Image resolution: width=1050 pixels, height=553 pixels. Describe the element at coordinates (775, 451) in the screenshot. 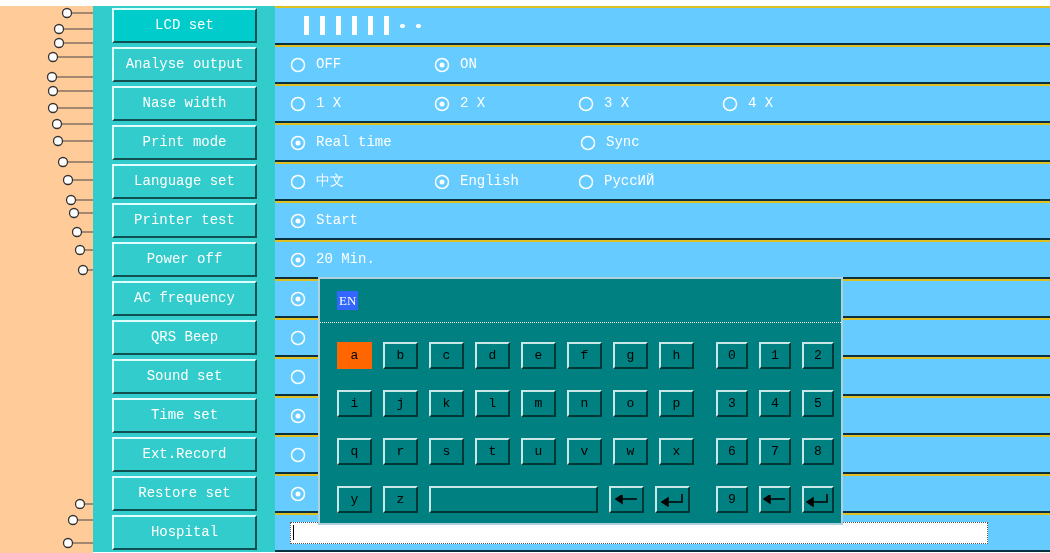

I see `keyboard-key: 7` at that location.